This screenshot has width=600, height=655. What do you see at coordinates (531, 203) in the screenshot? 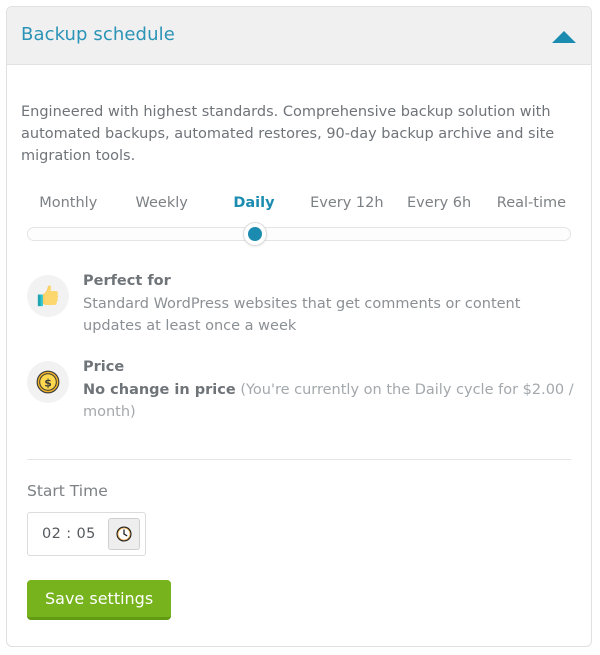
I see `slider-option-real-time: Real-time` at bounding box center [531, 203].